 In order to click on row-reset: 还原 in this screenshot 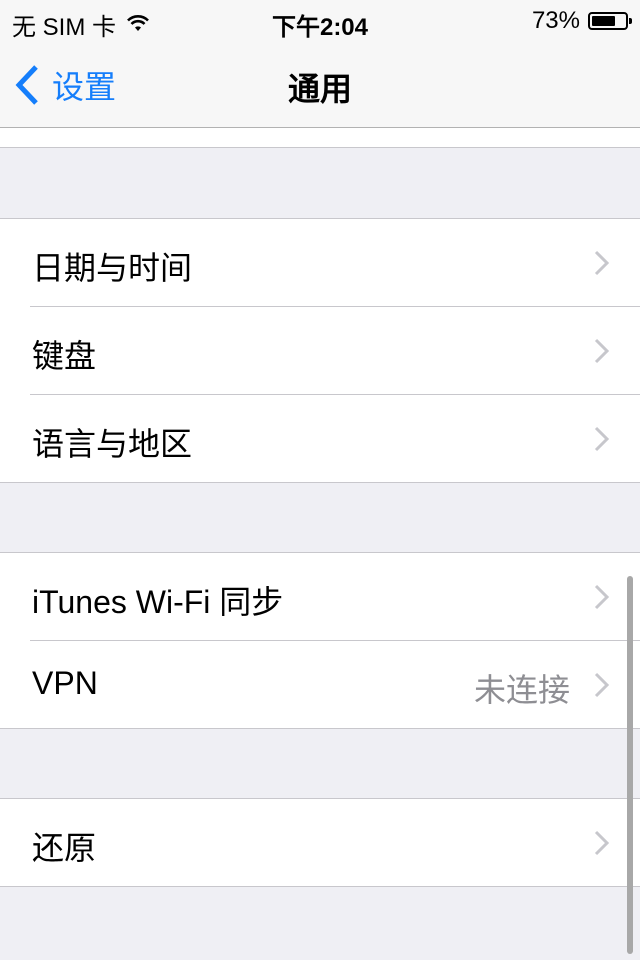, I will do `click(320, 842)`.